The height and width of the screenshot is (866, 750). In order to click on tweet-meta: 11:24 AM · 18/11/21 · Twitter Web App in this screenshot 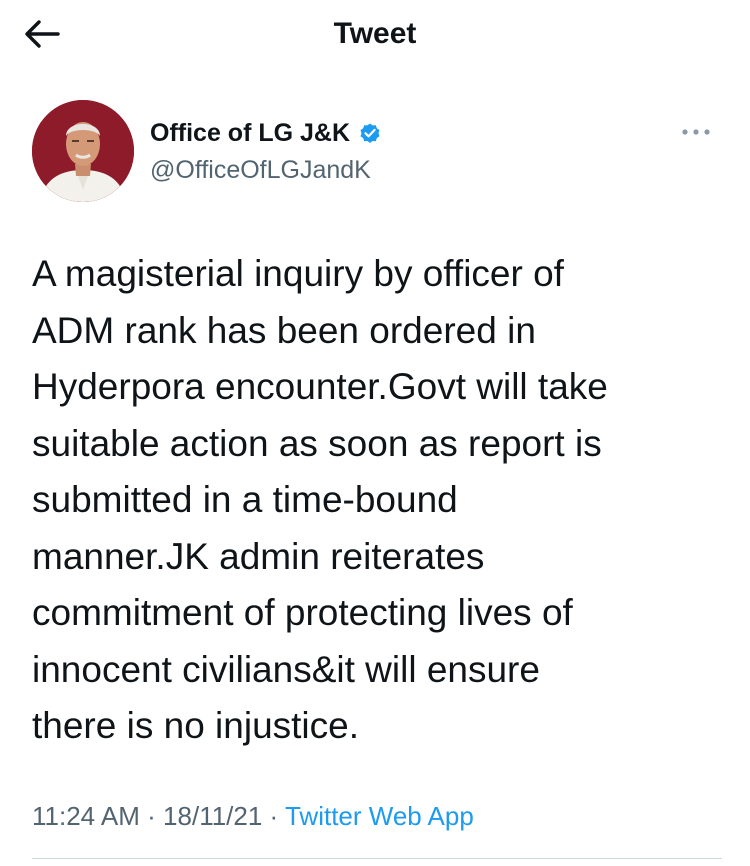, I will do `click(253, 816)`.